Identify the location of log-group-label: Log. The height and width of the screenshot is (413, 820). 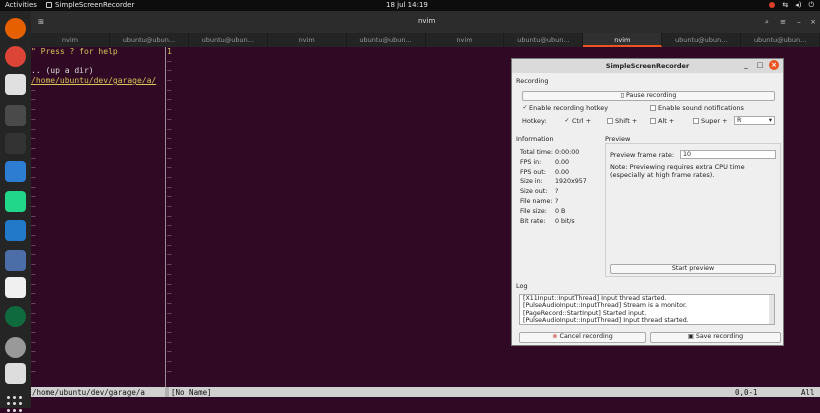
(522, 286).